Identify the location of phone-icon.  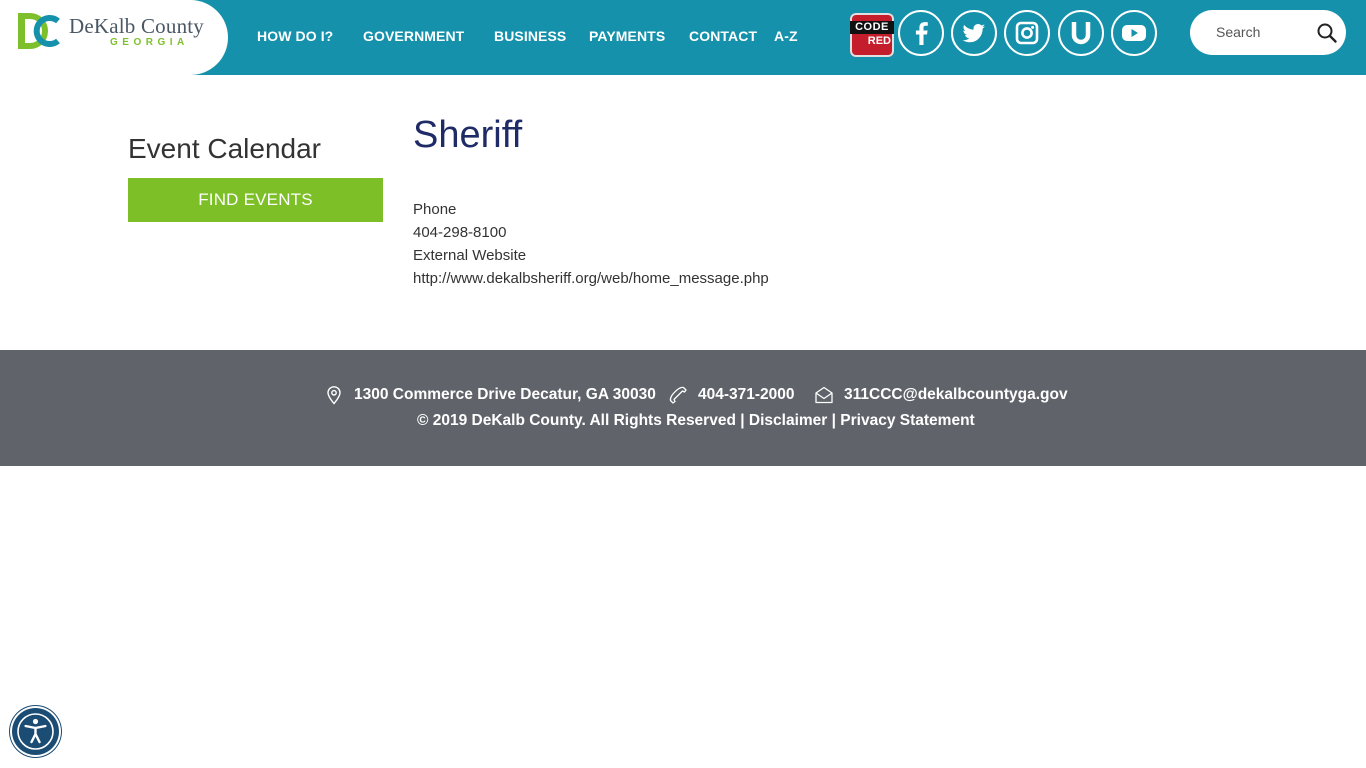
(678, 395).